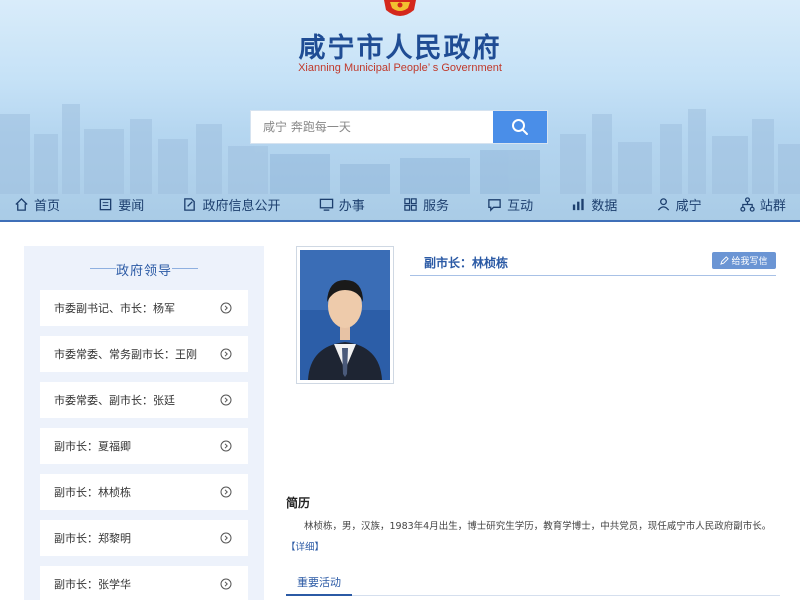 The width and height of the screenshot is (800, 600). I want to click on search-box, so click(399, 127).